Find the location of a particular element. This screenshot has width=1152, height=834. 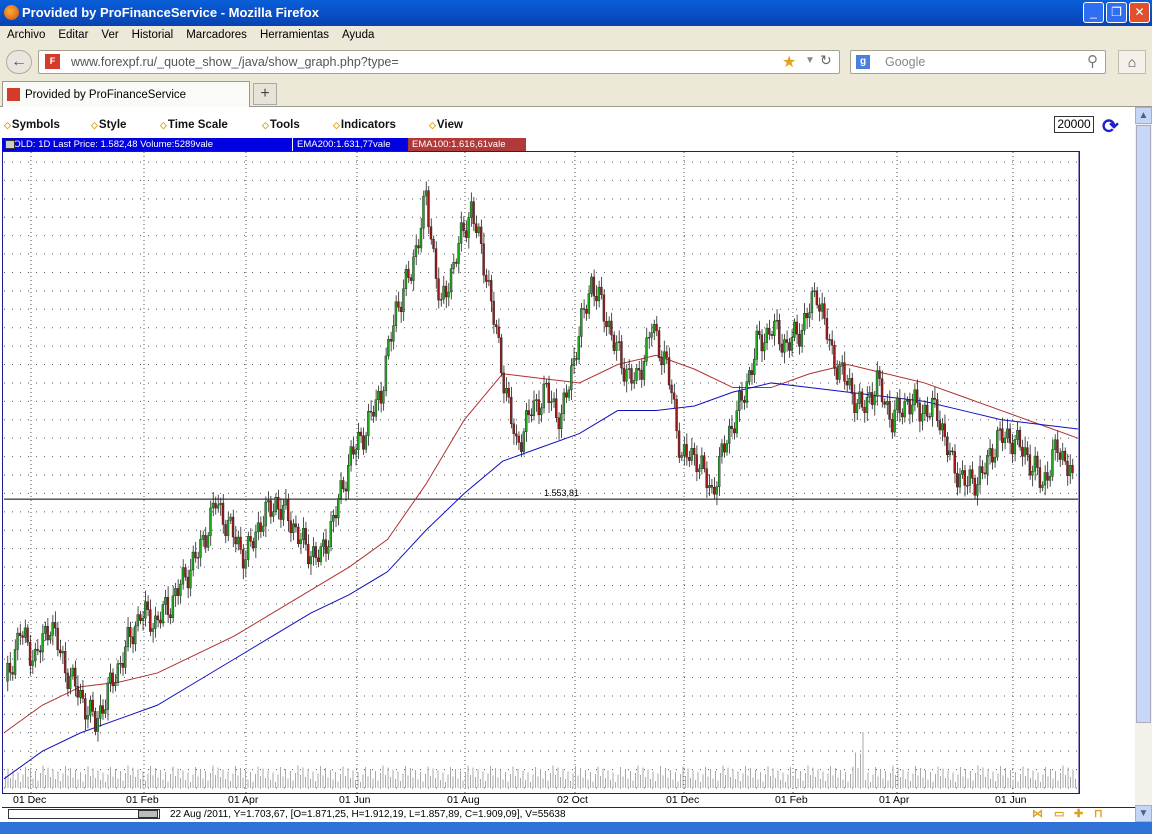

menu-ver: Ver is located at coordinates (109, 33).